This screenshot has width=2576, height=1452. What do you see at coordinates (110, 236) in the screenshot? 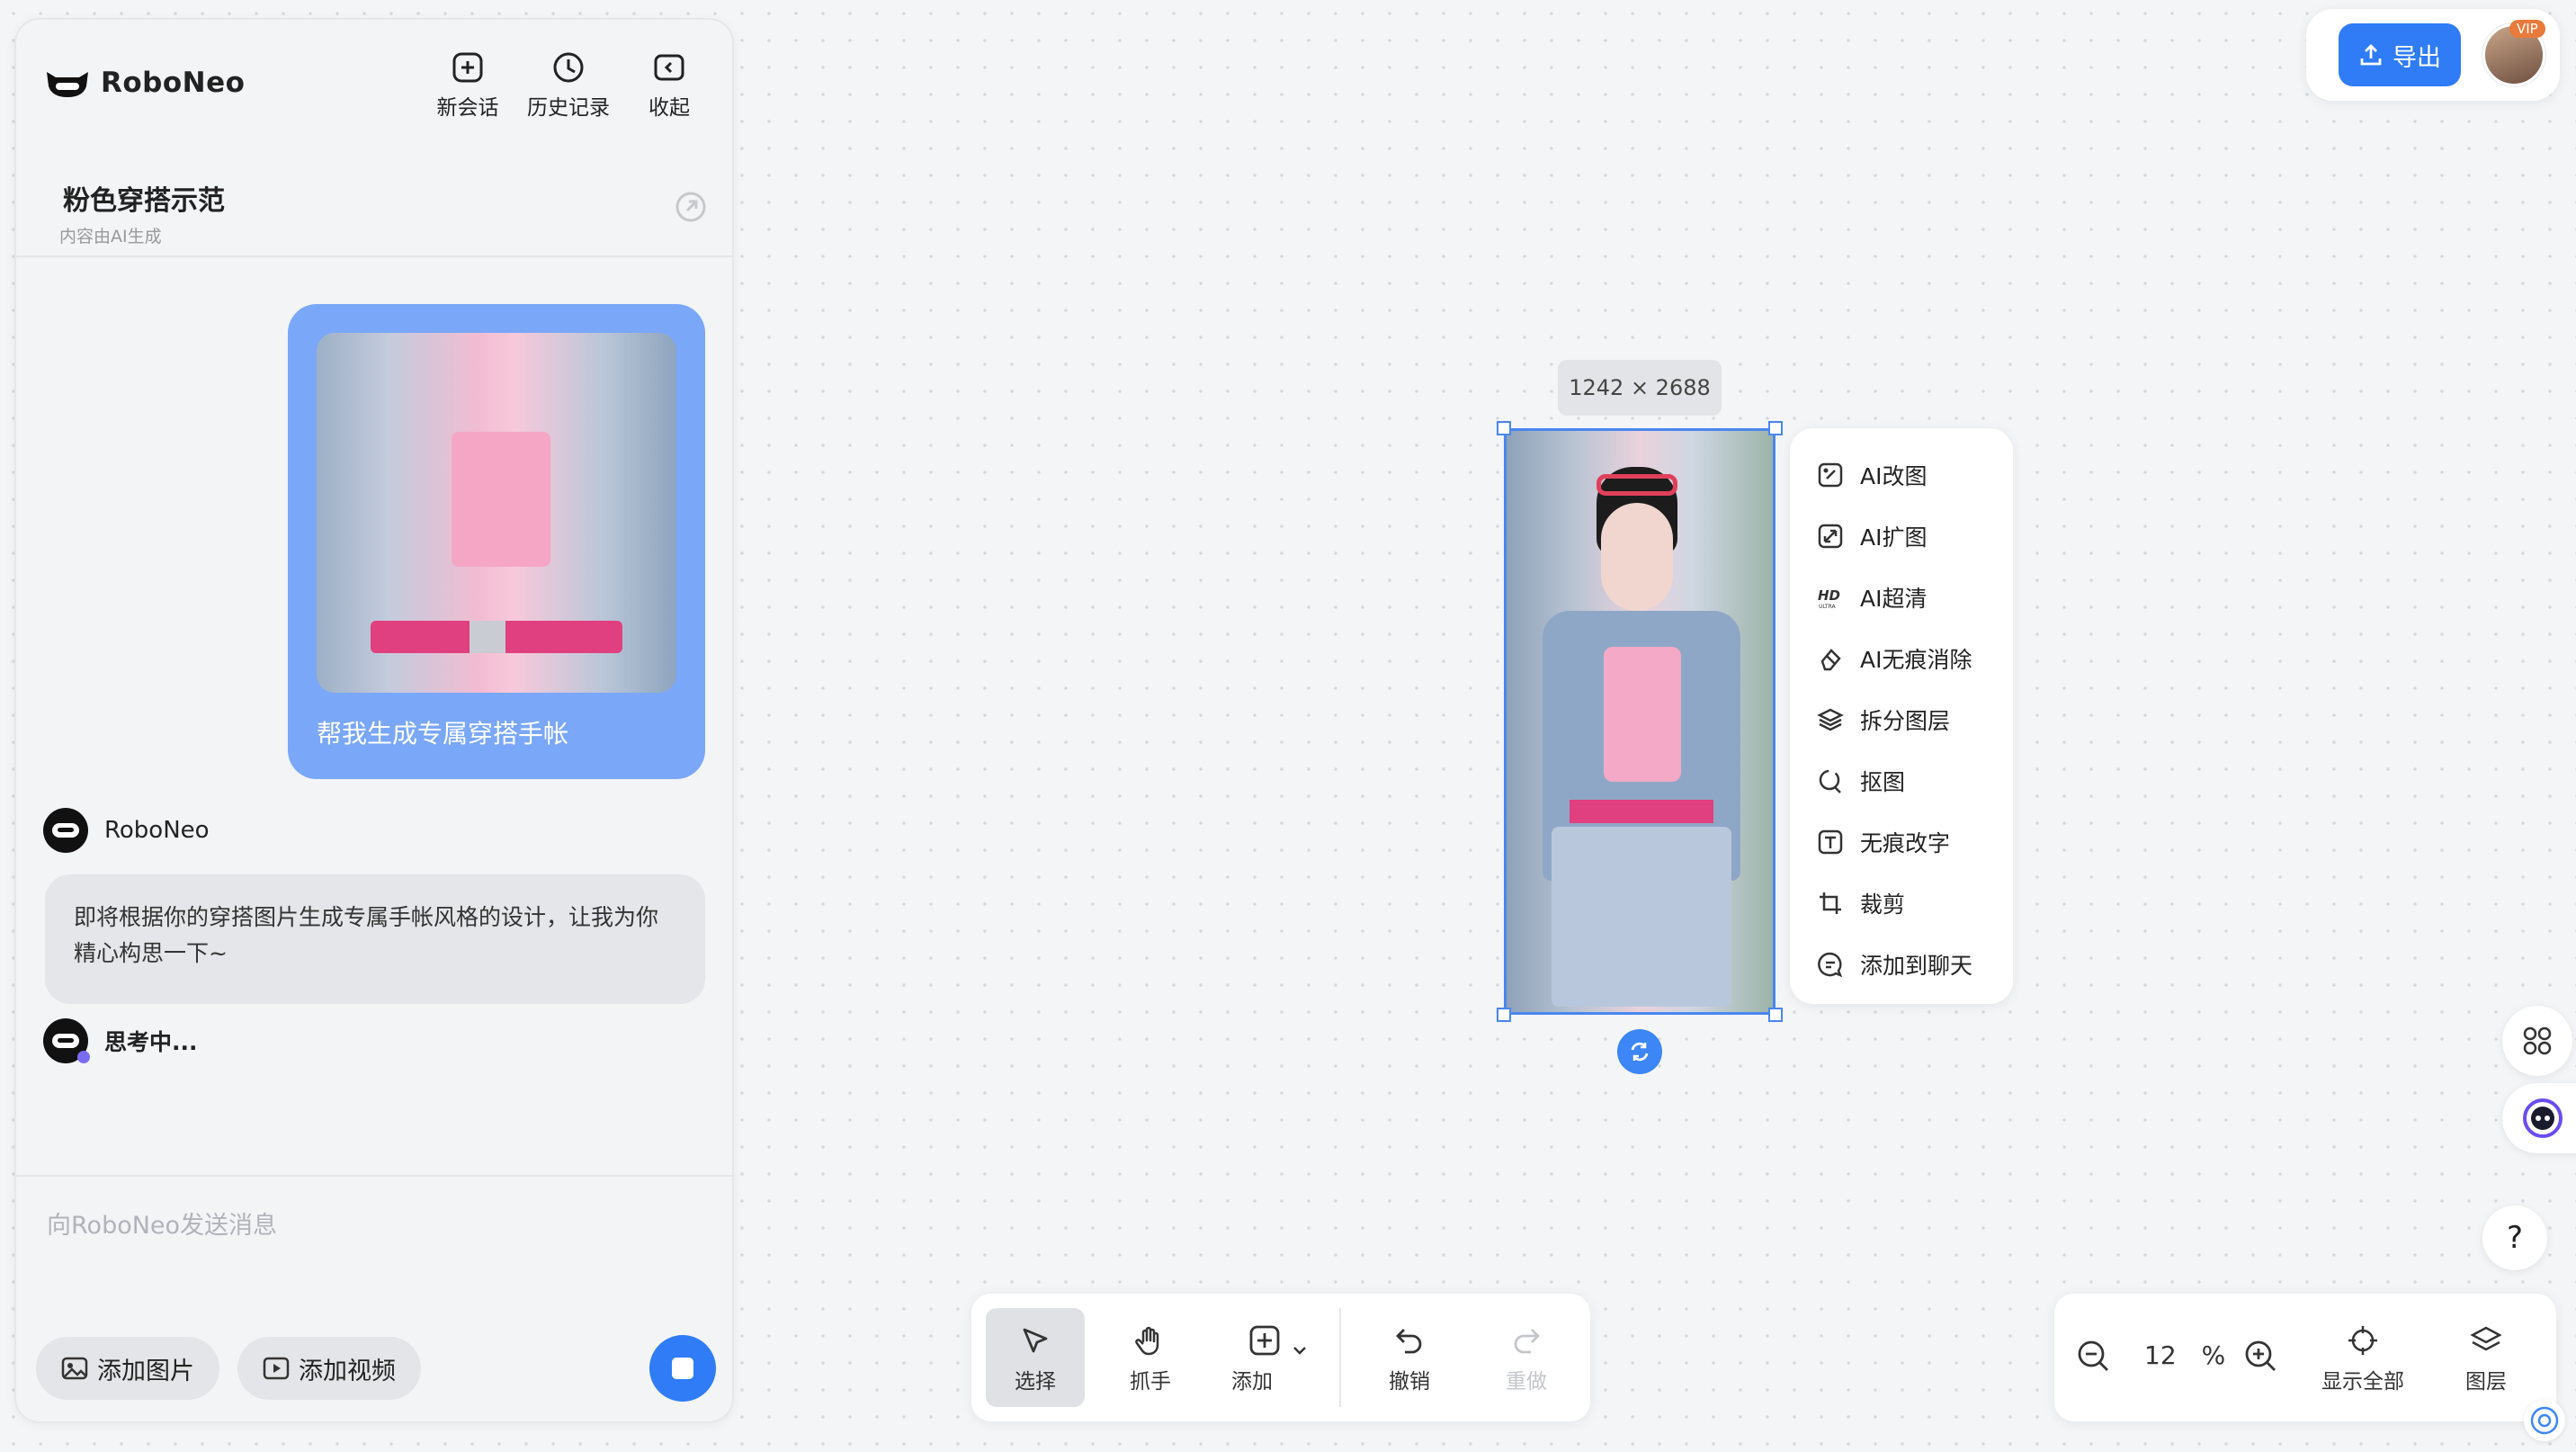
I see `ai-generated-note: 内容由AI生成` at bounding box center [110, 236].